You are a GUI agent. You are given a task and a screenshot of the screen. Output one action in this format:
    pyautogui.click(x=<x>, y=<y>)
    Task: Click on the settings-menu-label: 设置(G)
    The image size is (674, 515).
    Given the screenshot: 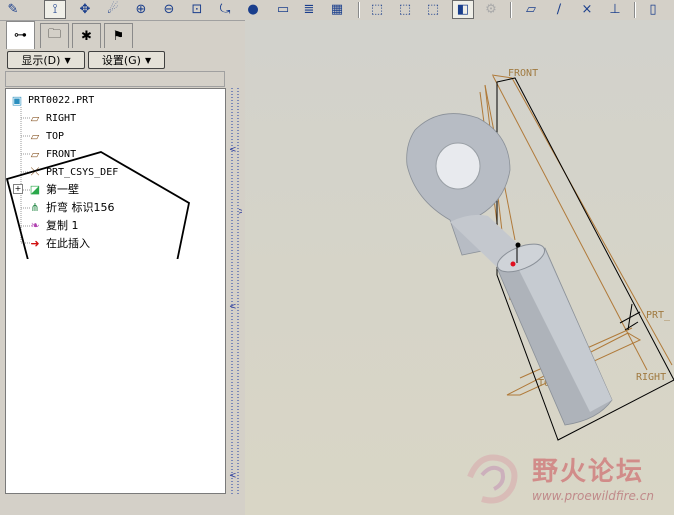 What is the action you would take?
    pyautogui.click(x=121, y=60)
    